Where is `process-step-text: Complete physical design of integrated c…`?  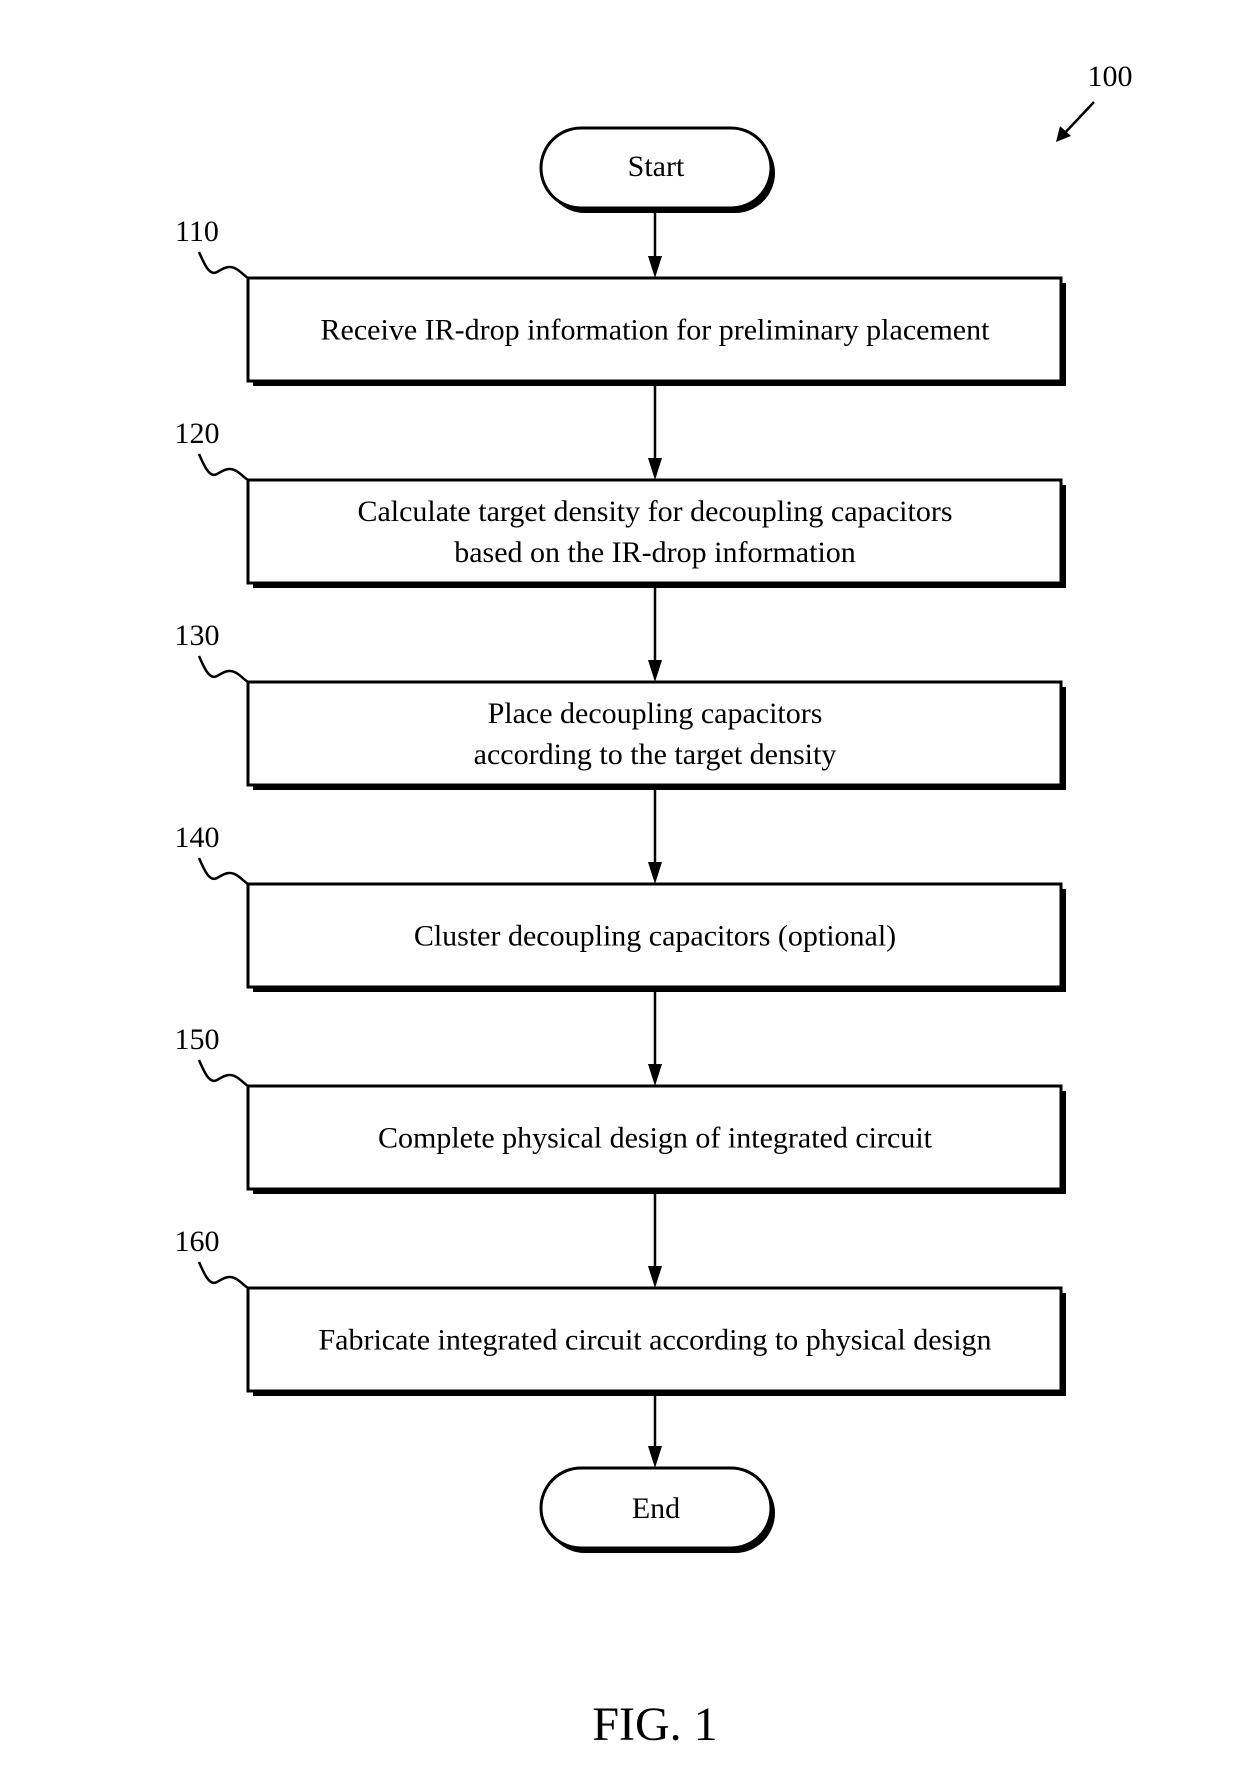
process-step-text: Complete physical design of integrated c… is located at coordinates (655, 1138).